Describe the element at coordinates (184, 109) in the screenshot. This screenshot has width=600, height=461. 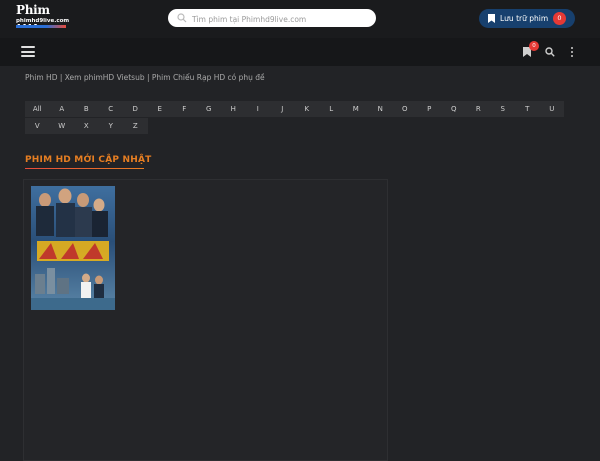
I see `alpha-key-f: F` at that location.